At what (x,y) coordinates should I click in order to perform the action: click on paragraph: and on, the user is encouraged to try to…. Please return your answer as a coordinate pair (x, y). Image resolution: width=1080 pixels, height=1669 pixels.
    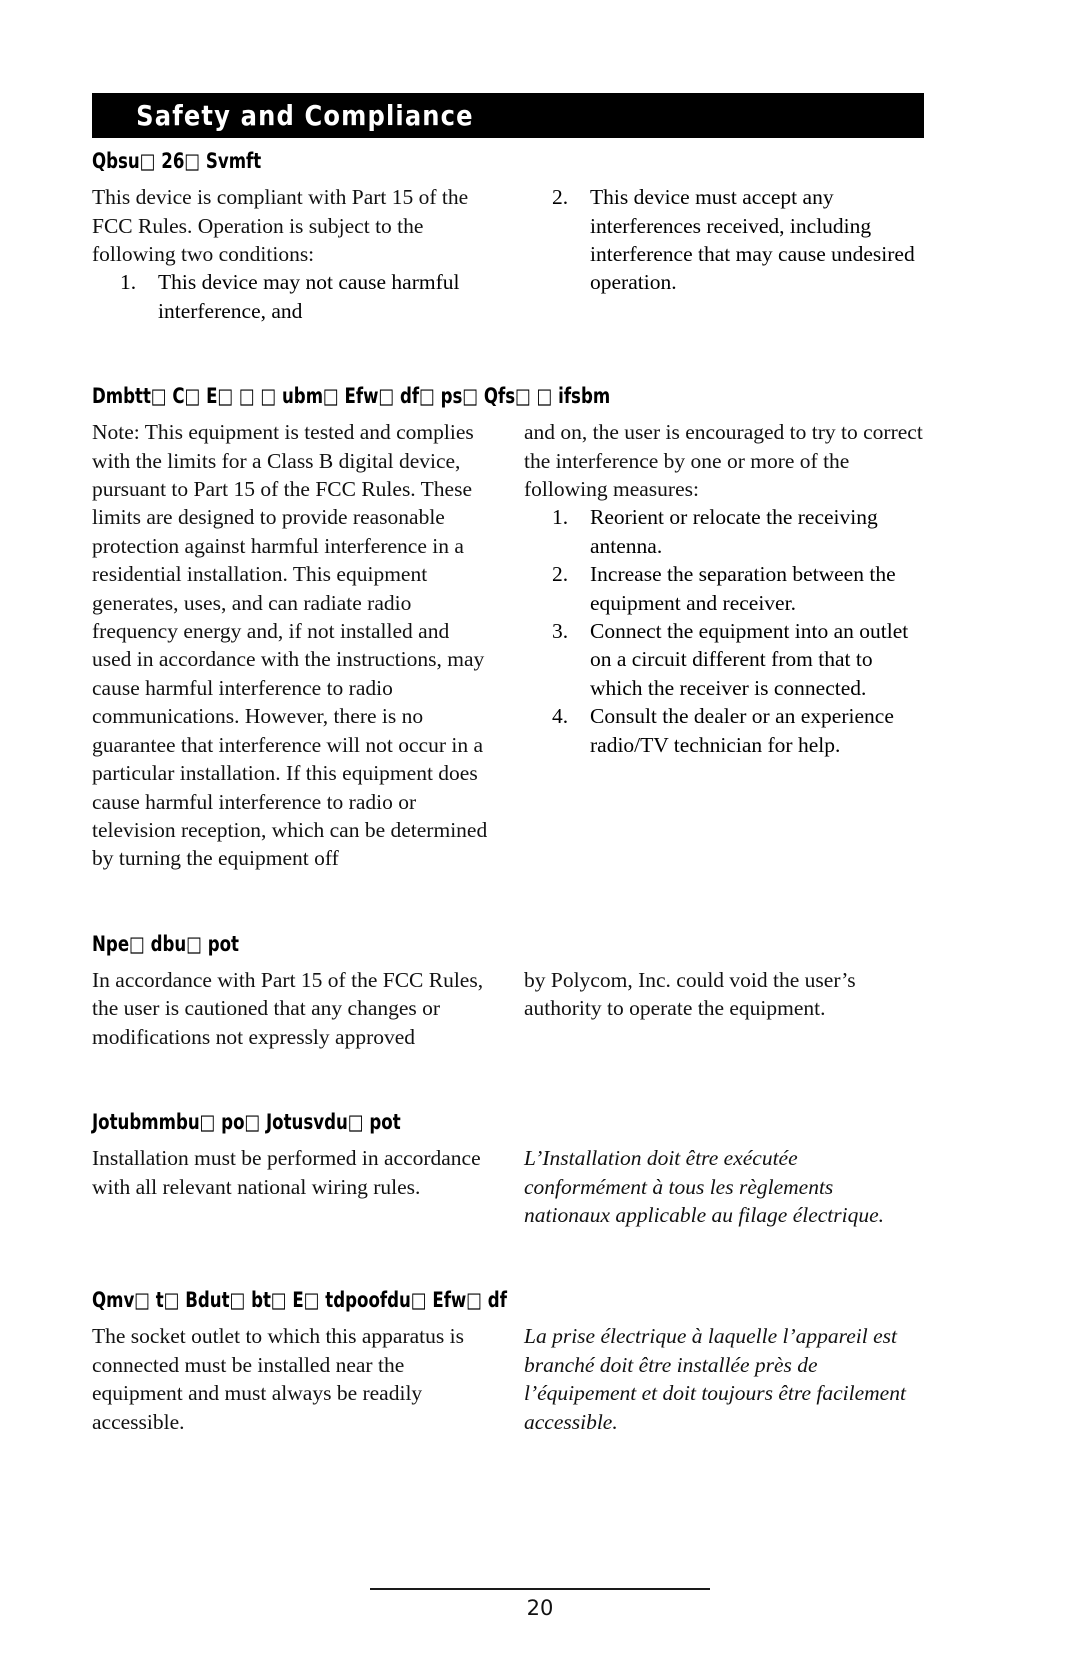
    Looking at the image, I should click on (723, 461).